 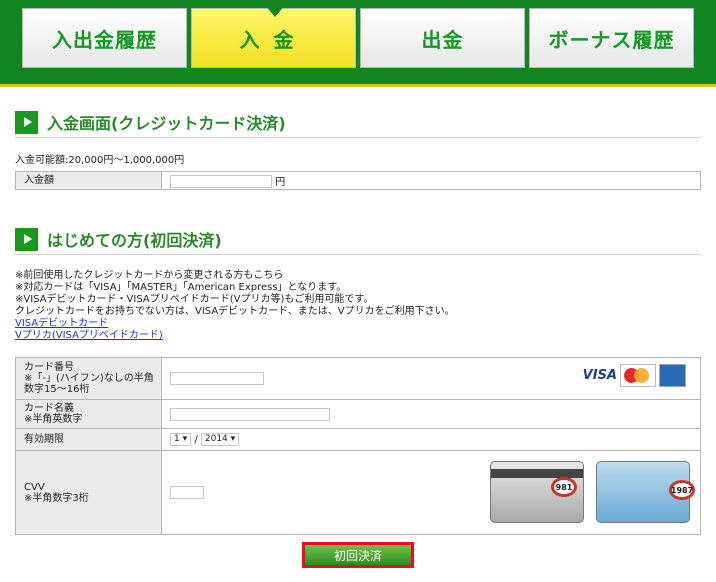 I want to click on section-title: はじめての方(初回決済), so click(x=134, y=240).